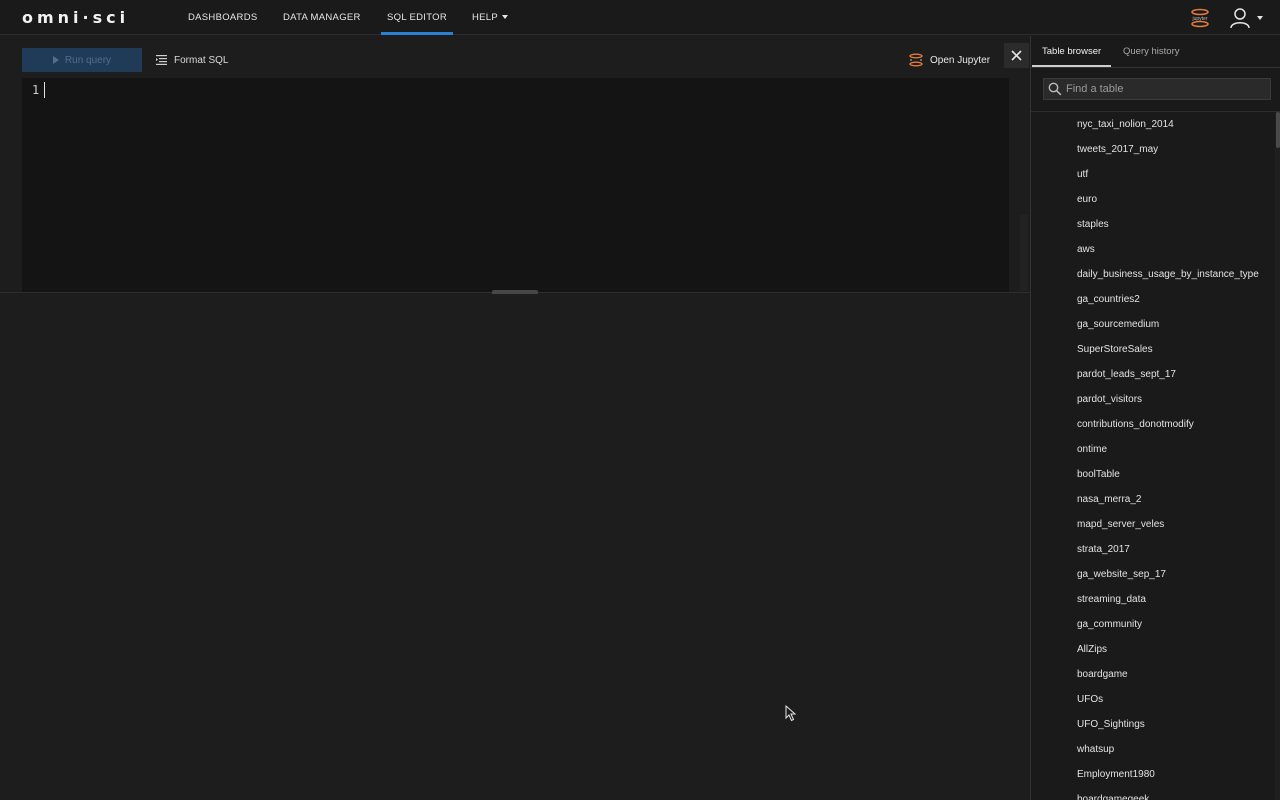 This screenshot has width=1280, height=800. What do you see at coordinates (1153, 326) in the screenshot?
I see `table-list-item: ga_sourcemedium` at bounding box center [1153, 326].